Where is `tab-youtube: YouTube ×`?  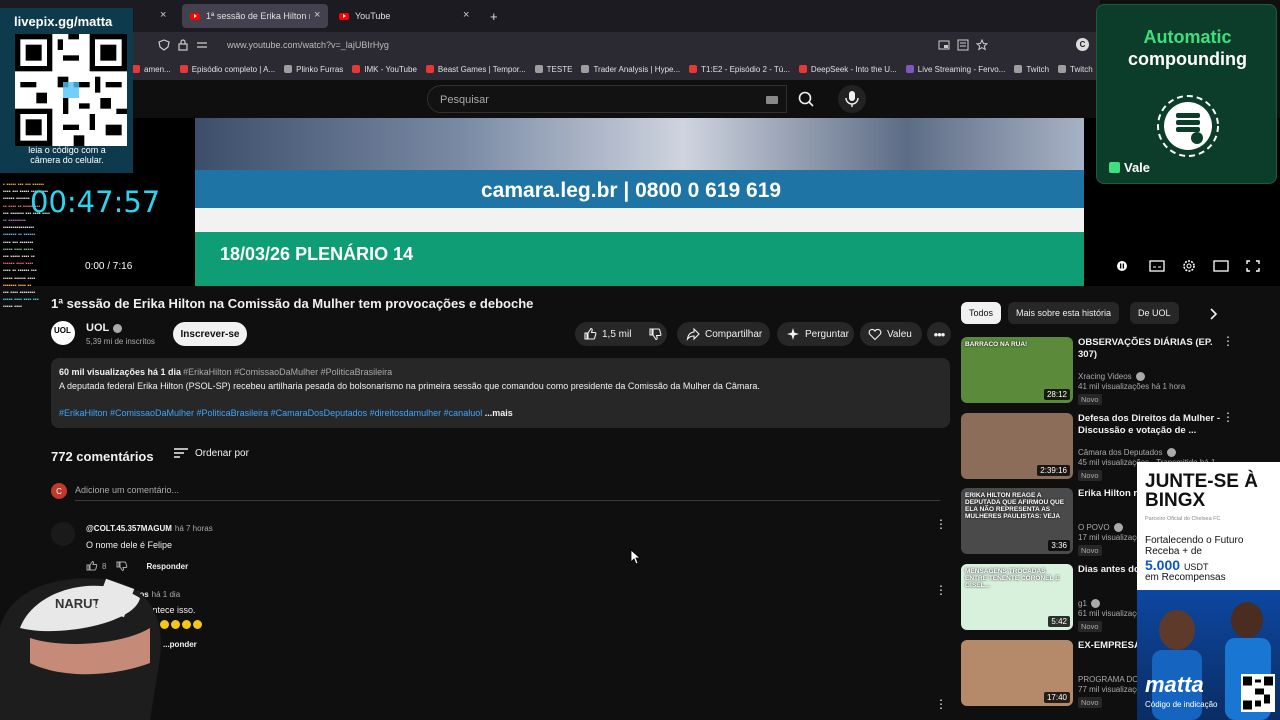
tab-youtube: YouTube × is located at coordinates (404, 16).